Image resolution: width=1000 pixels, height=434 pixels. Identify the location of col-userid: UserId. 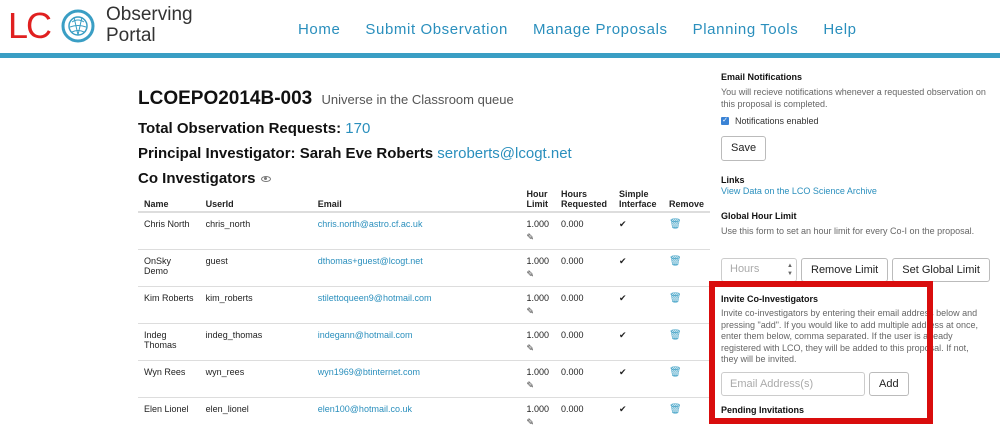
(255, 198).